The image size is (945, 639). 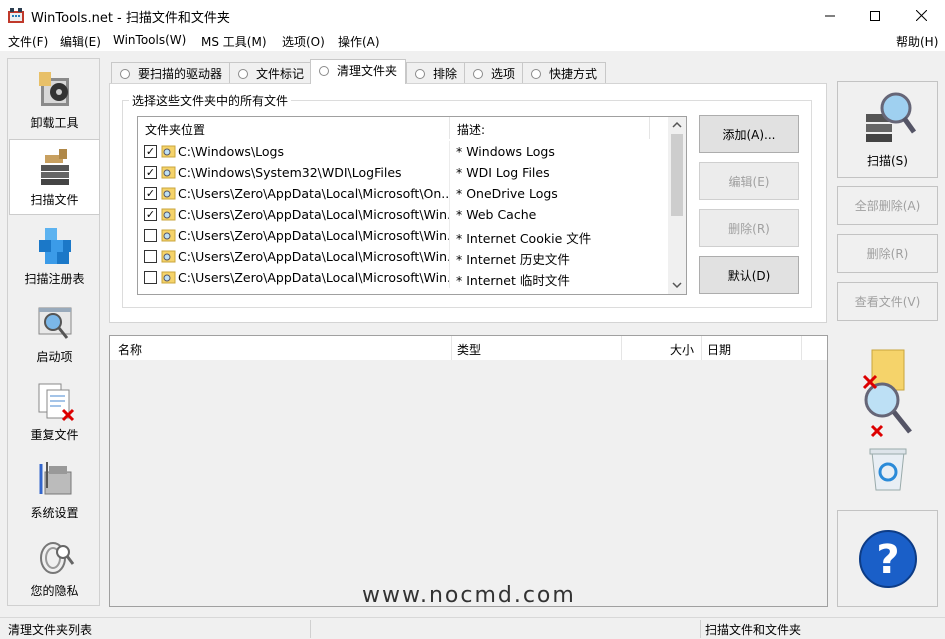 I want to click on menu-wintools: WinTools(W), so click(x=149, y=40).